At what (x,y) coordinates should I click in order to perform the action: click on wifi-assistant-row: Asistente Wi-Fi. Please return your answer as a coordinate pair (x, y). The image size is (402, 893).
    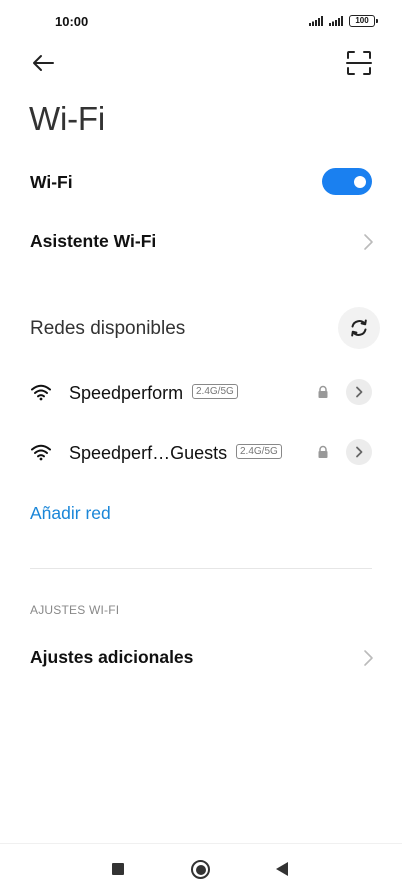
    Looking at the image, I should click on (201, 242).